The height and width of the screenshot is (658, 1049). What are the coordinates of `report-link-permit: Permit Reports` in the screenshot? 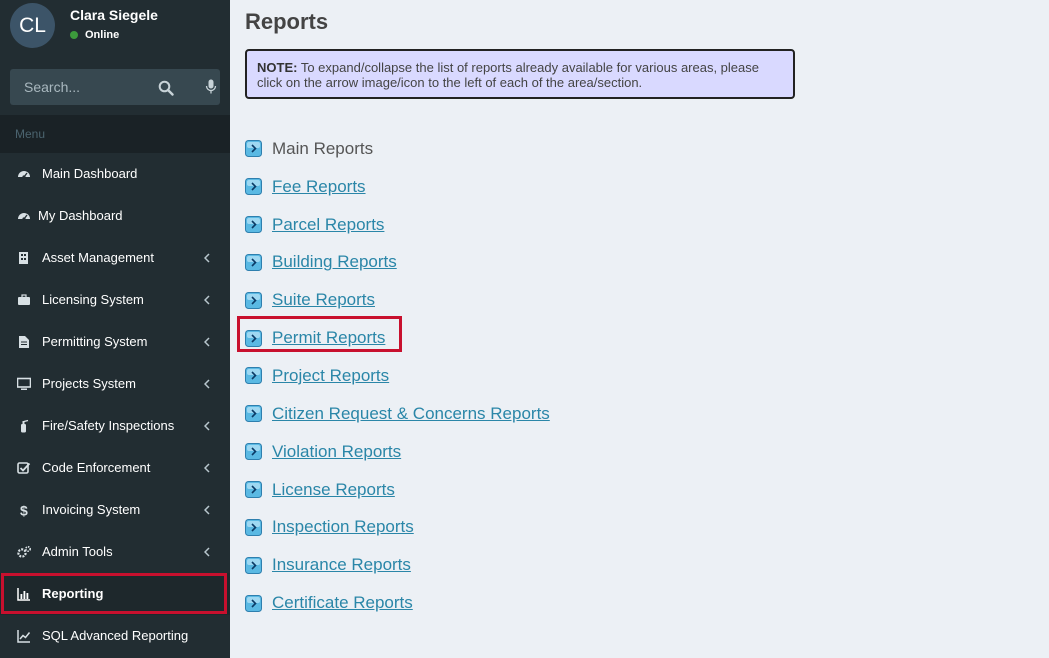 It's located at (328, 338).